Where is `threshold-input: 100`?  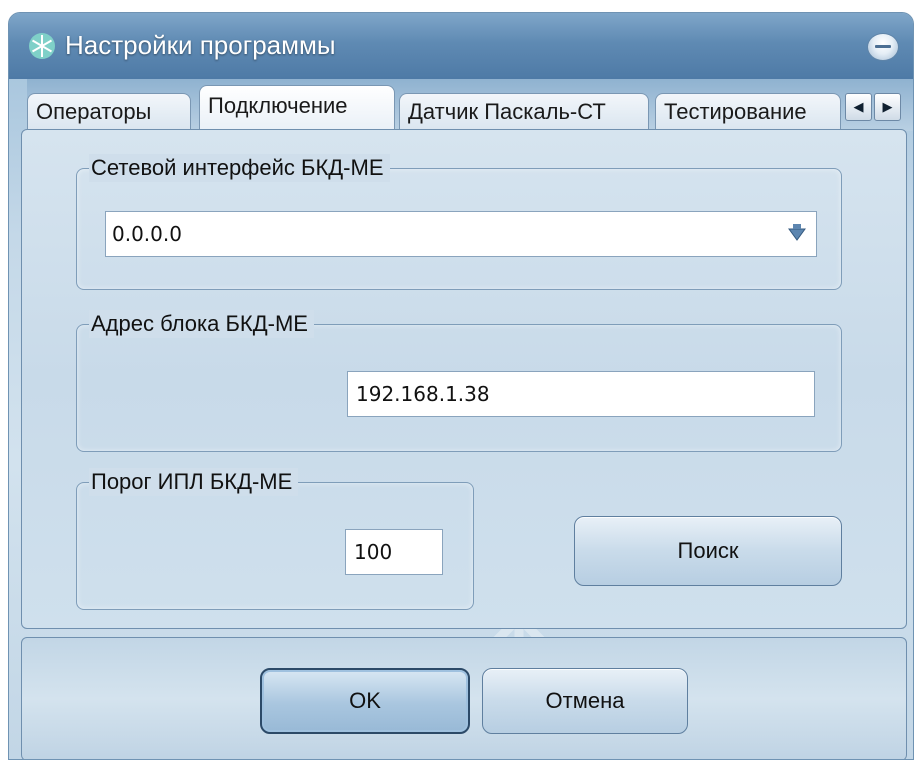
threshold-input: 100 is located at coordinates (394, 552).